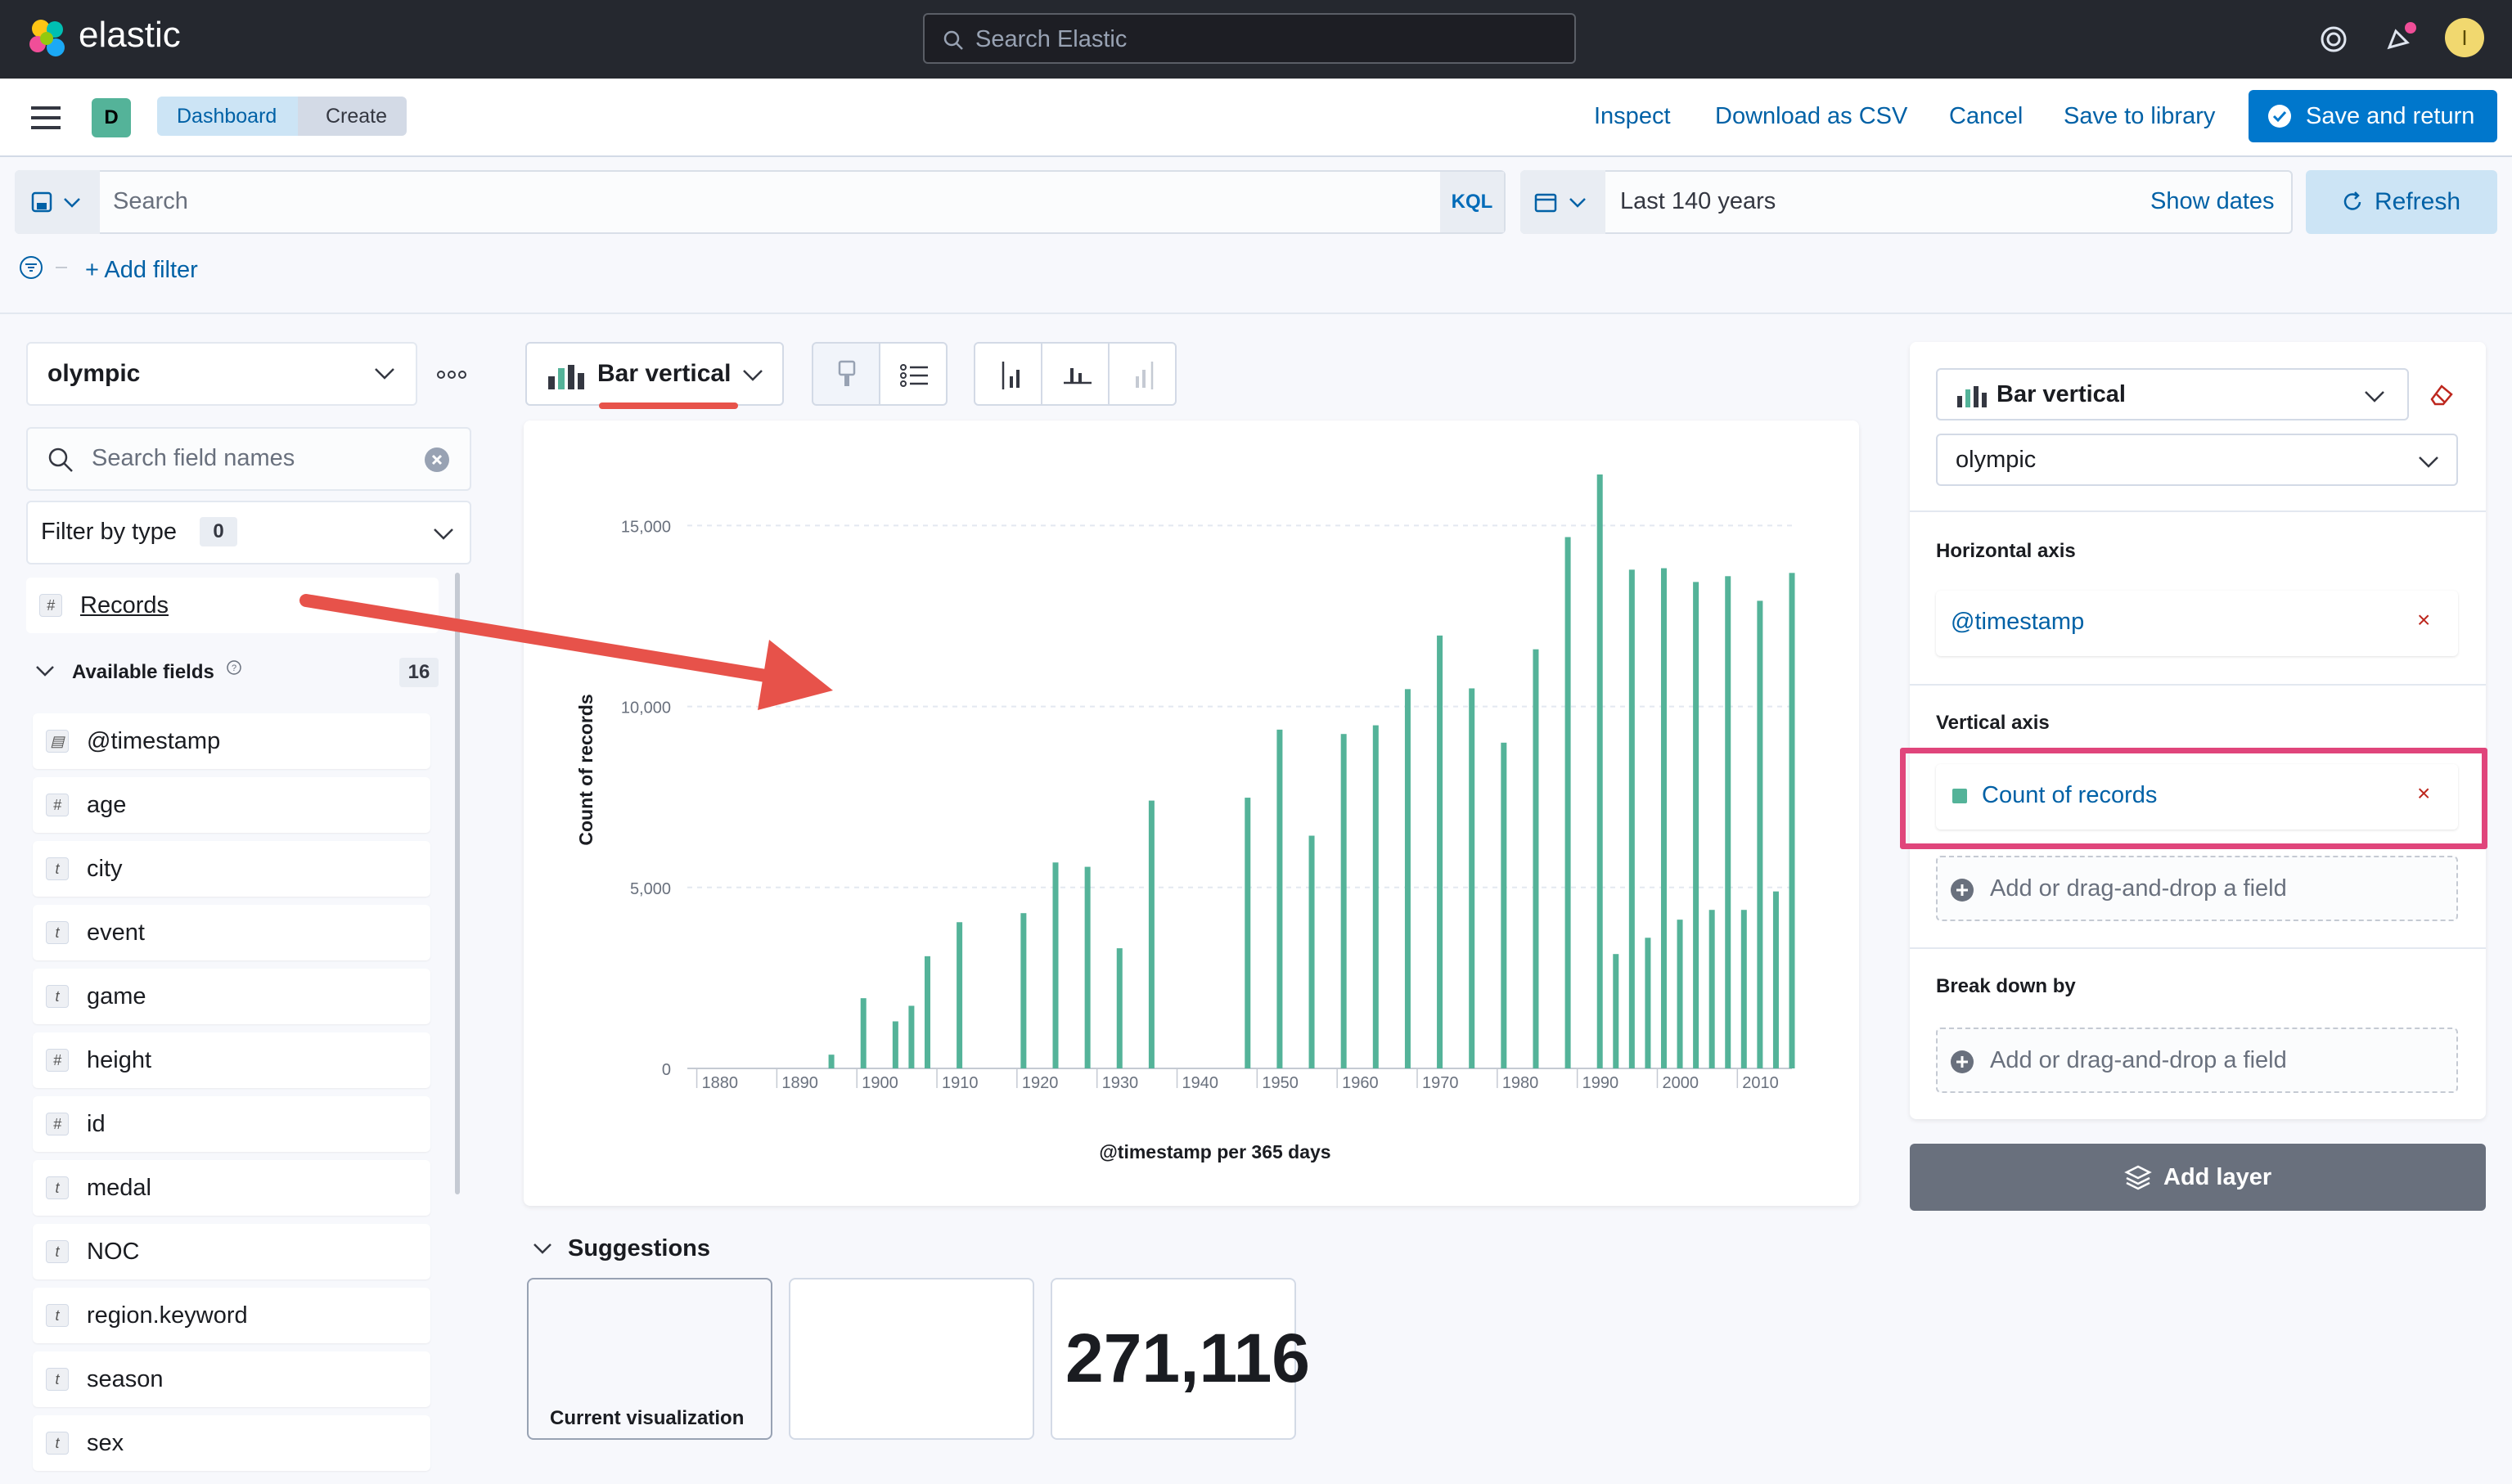 The width and height of the screenshot is (2512, 1484). Describe the element at coordinates (46, 117) in the screenshot. I see `menu-icon` at that location.